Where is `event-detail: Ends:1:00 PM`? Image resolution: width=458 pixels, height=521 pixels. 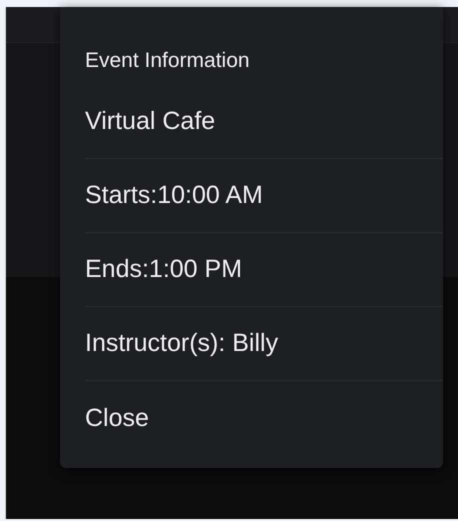
event-detail: Ends:1:00 PM is located at coordinates (163, 269).